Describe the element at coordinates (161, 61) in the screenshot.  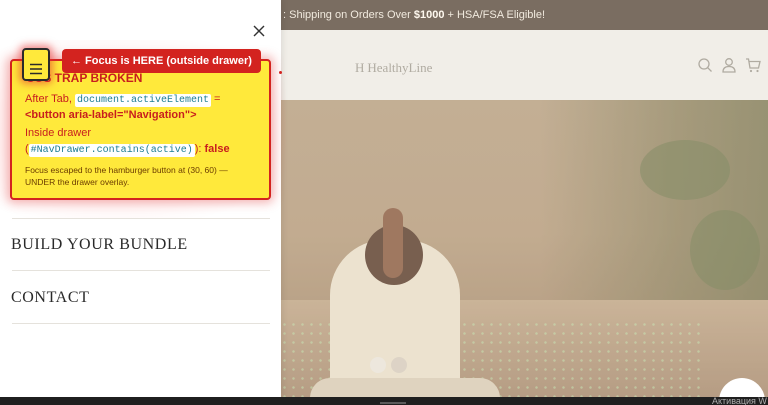
I see `focus-callout-label: ← Focus is HERE (outside drawer)` at that location.